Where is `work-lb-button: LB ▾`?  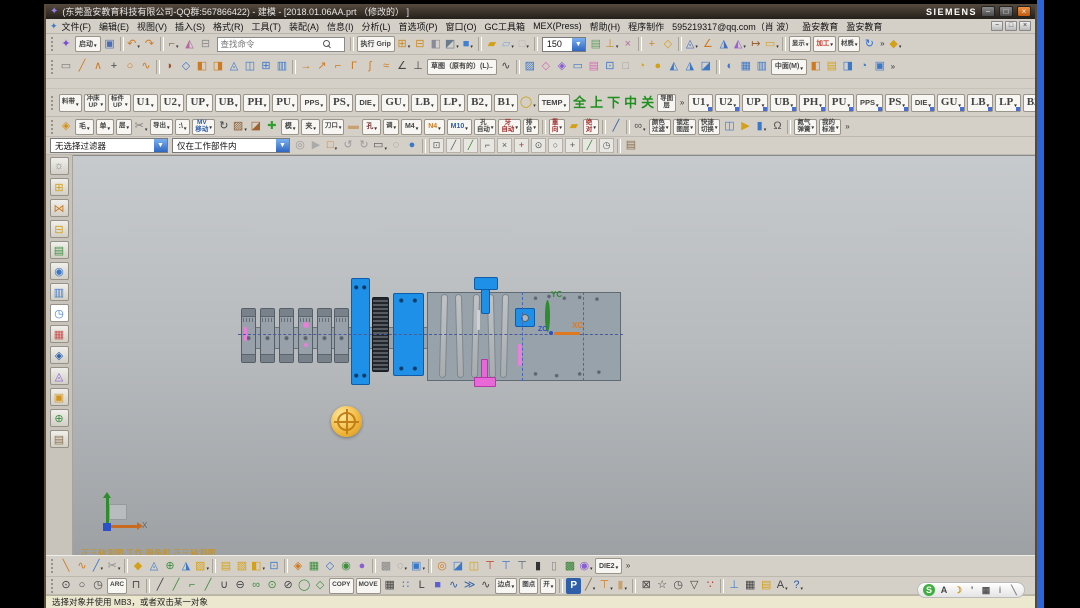
work-lb-button: LB ▾ is located at coordinates (980, 102).